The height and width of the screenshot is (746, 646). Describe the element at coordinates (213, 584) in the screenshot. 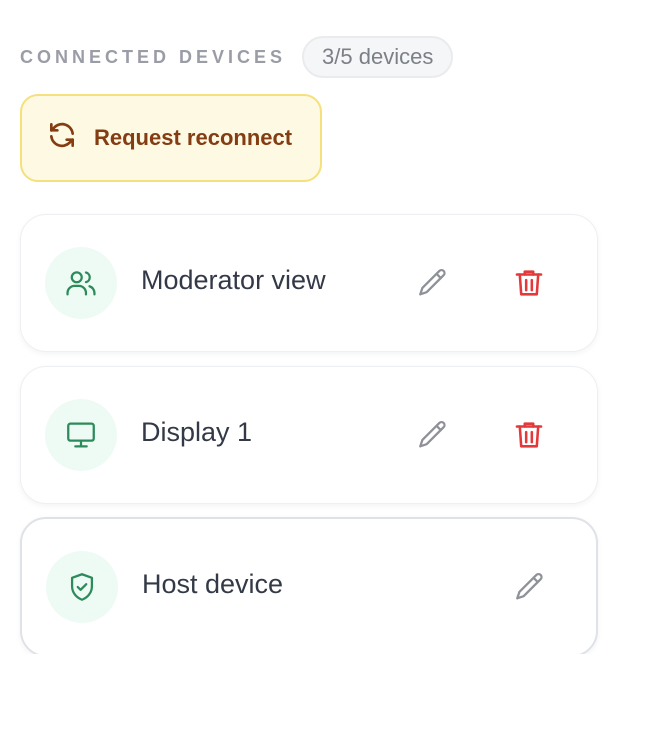

I see `device-name: Host device` at that location.